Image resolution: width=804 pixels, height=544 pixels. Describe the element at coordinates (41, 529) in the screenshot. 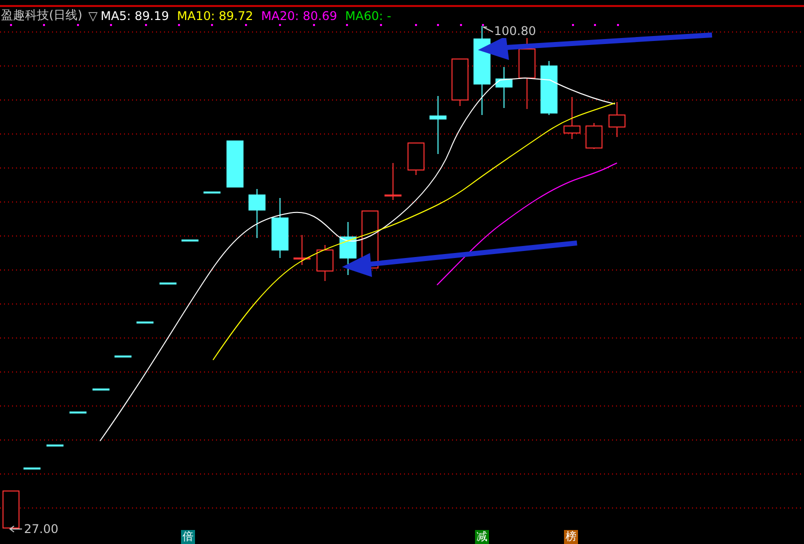

I see `low-price-label: 27.00` at that location.